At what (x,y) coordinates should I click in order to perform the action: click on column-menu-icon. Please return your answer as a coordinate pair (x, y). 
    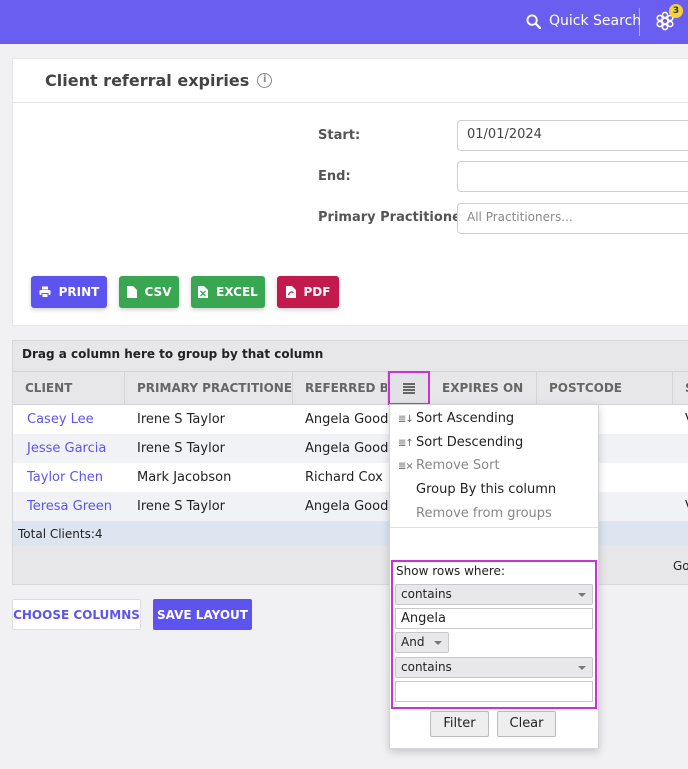
    Looking at the image, I should click on (409, 388).